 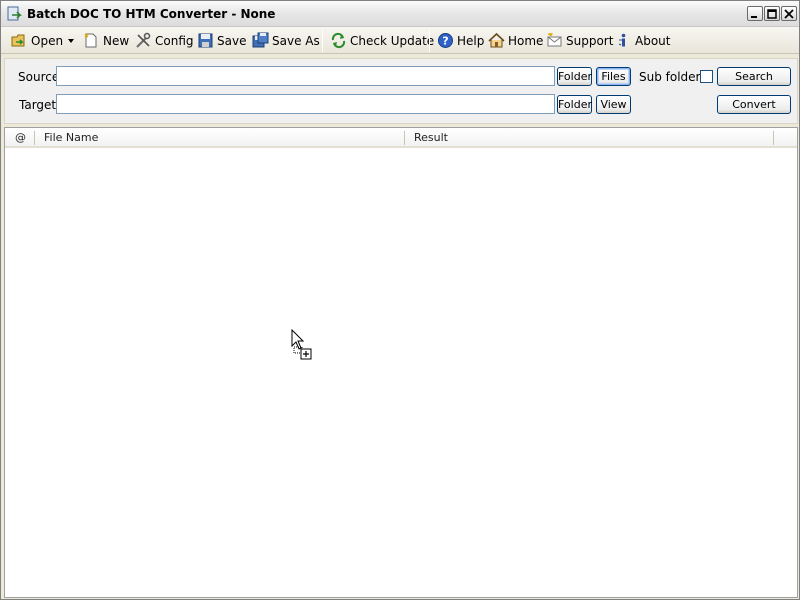 What do you see at coordinates (39, 77) in the screenshot?
I see `source-label: Source` at bounding box center [39, 77].